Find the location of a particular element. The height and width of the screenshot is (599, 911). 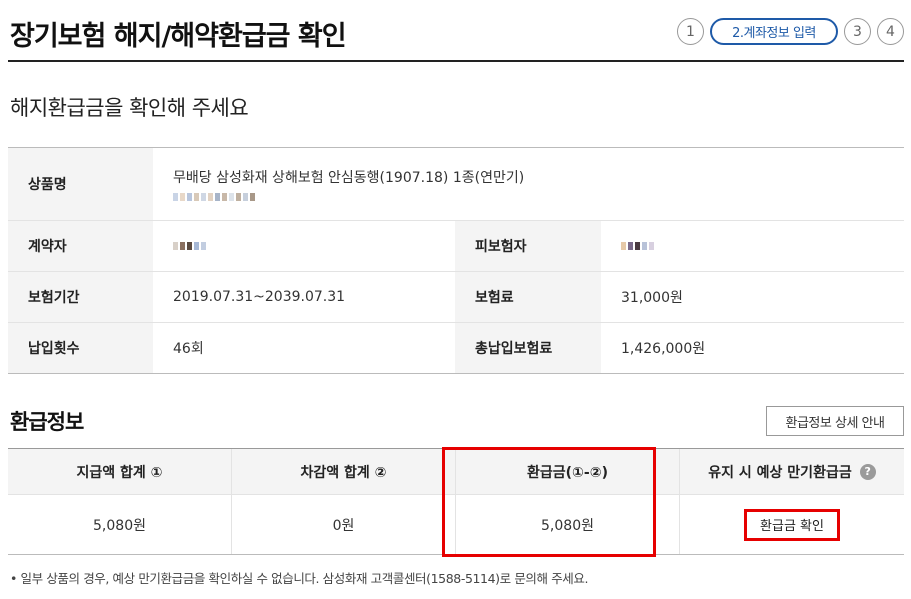

page-title: 장기보험 해지/해약환급금 확인 is located at coordinates (178, 36).